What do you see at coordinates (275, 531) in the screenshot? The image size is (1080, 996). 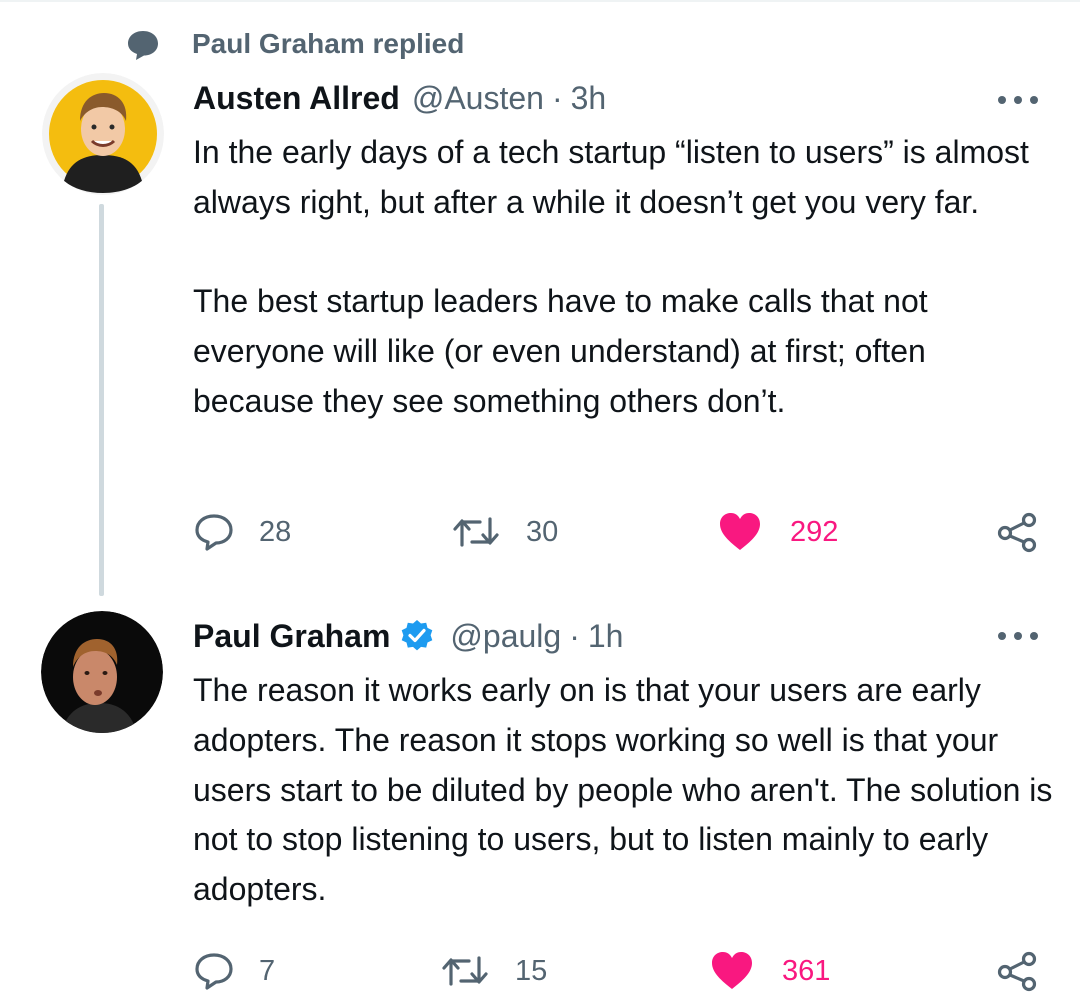 I see `reply-count: 28` at bounding box center [275, 531].